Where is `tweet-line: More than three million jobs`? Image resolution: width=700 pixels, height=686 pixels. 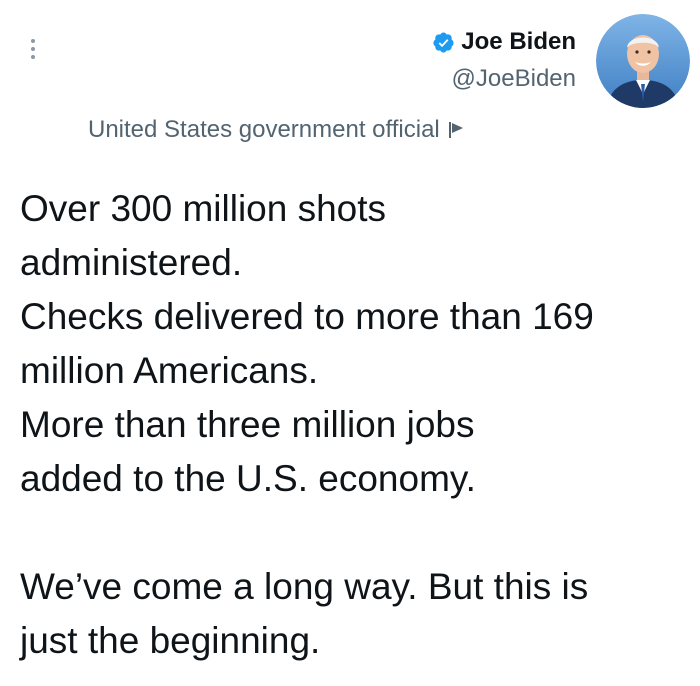 tweet-line: More than three million jobs is located at coordinates (247, 424).